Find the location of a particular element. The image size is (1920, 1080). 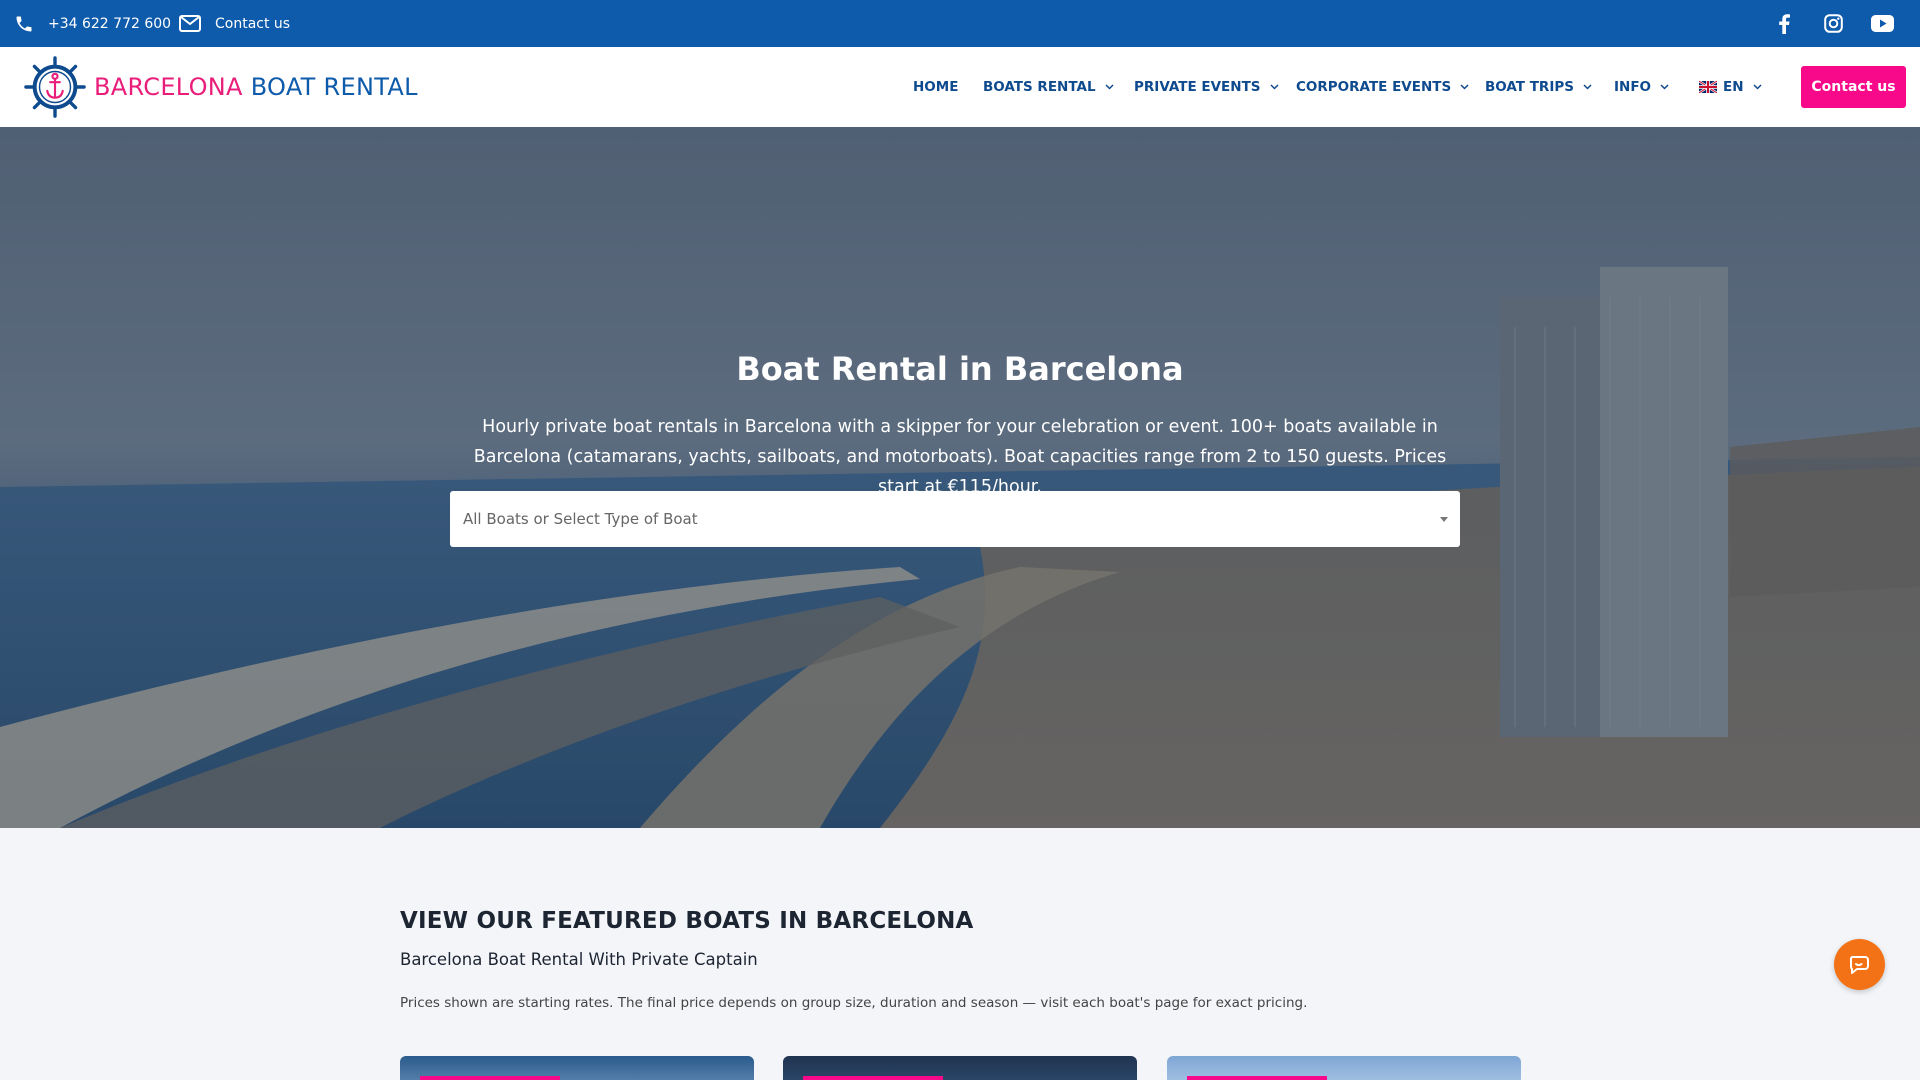

caret-down-icon is located at coordinates (1444, 519).